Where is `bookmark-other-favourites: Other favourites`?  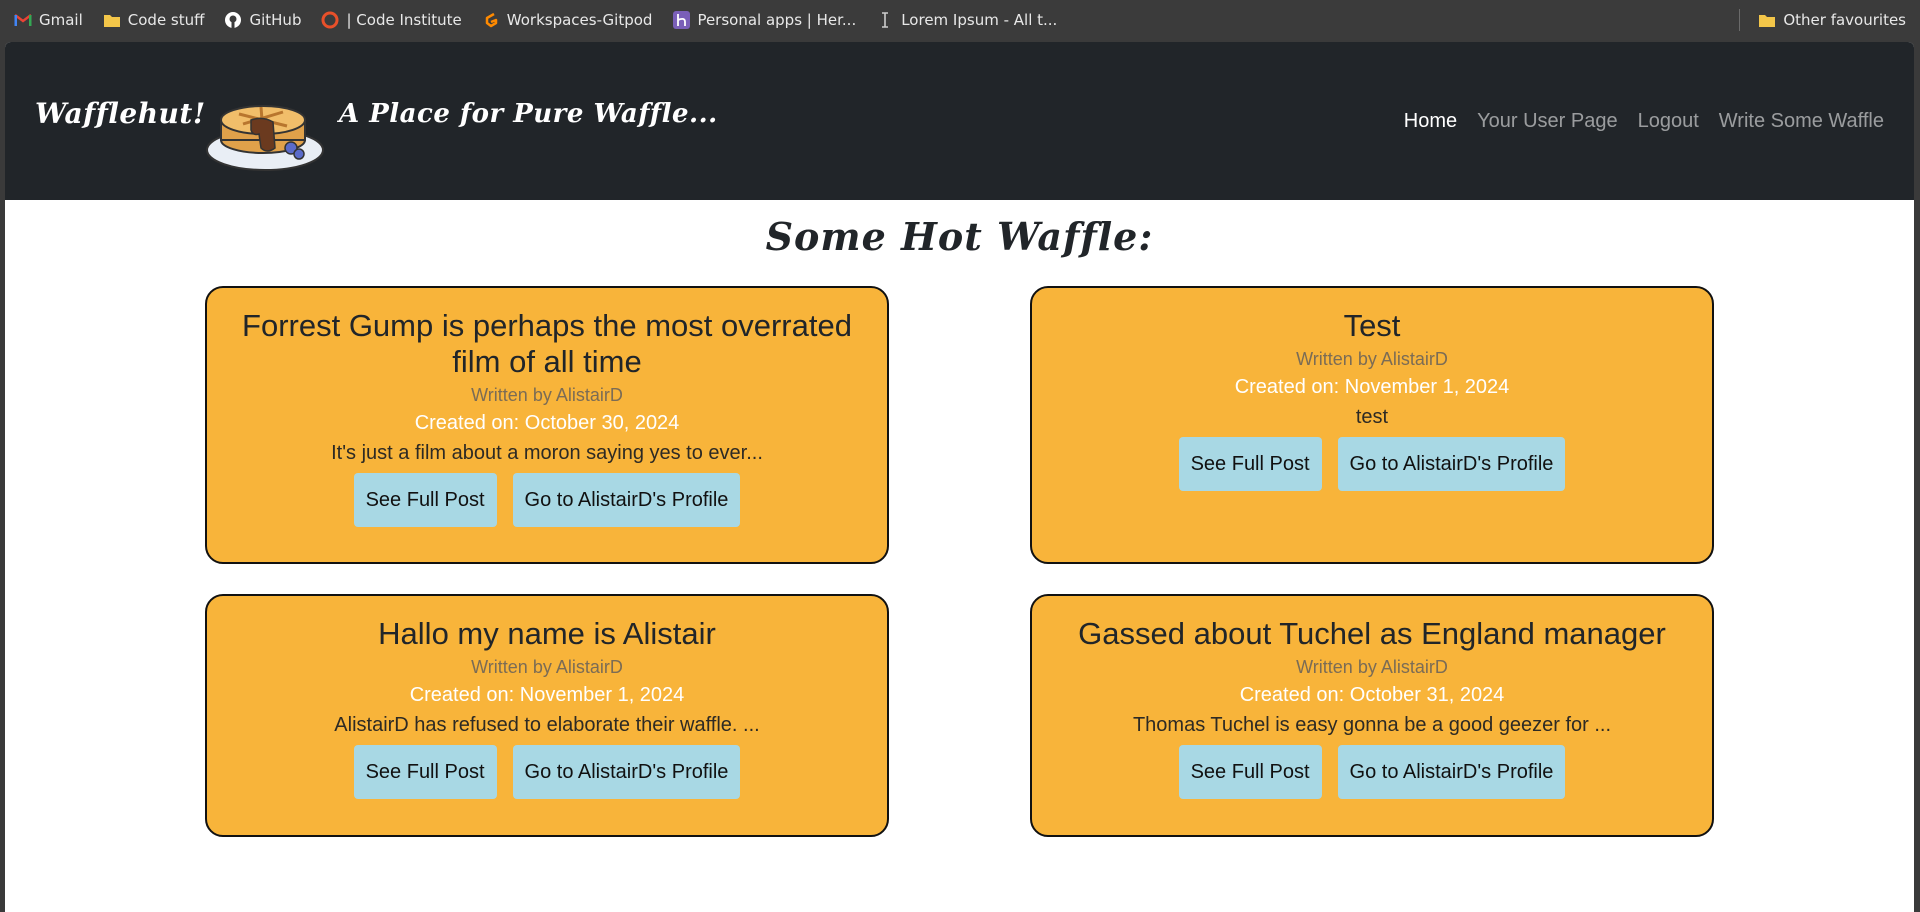 bookmark-other-favourites: Other favourites is located at coordinates (1834, 20).